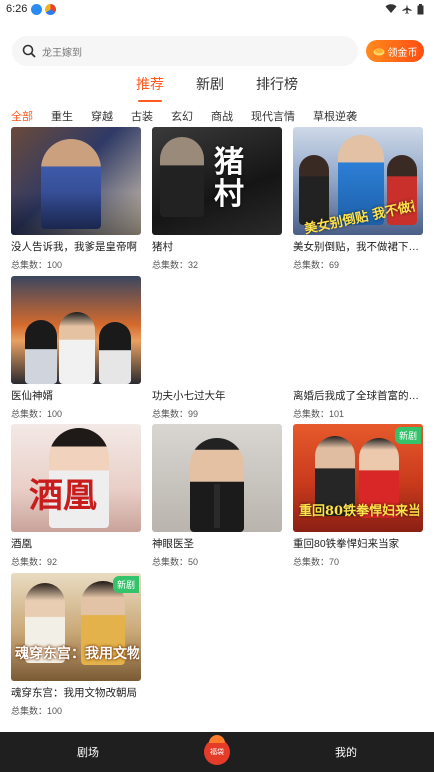 Image resolution: width=434 pixels, height=772 pixels. I want to click on tab-new-dramas: 新剧, so click(210, 88).